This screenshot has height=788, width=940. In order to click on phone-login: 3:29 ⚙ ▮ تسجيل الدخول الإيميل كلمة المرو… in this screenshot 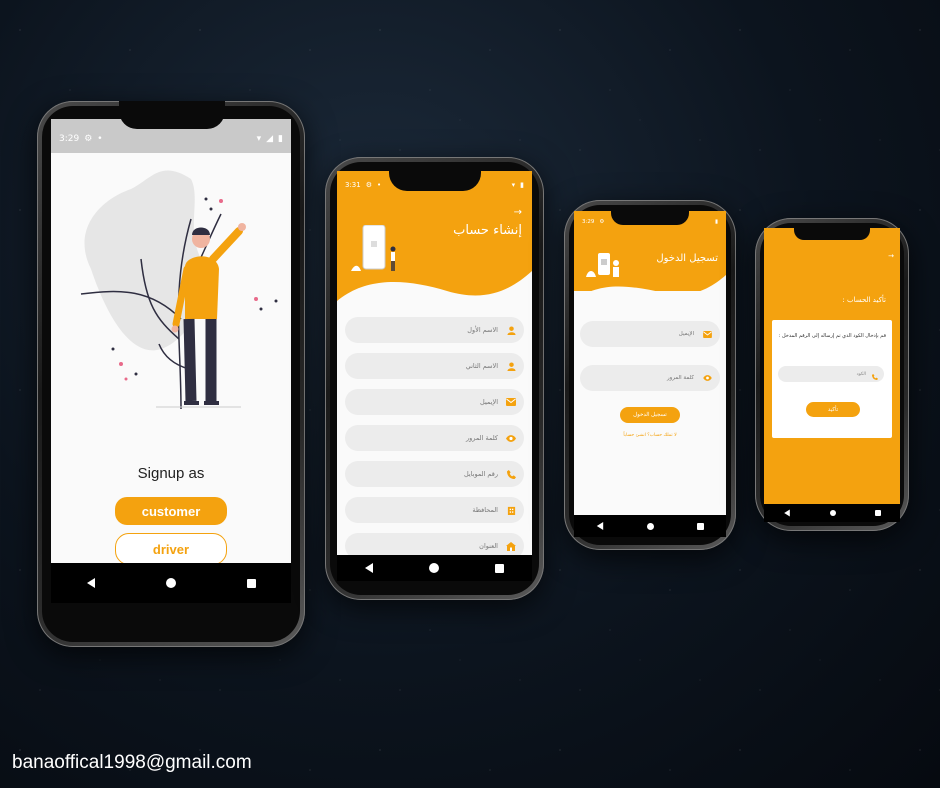, I will do `click(650, 375)`.